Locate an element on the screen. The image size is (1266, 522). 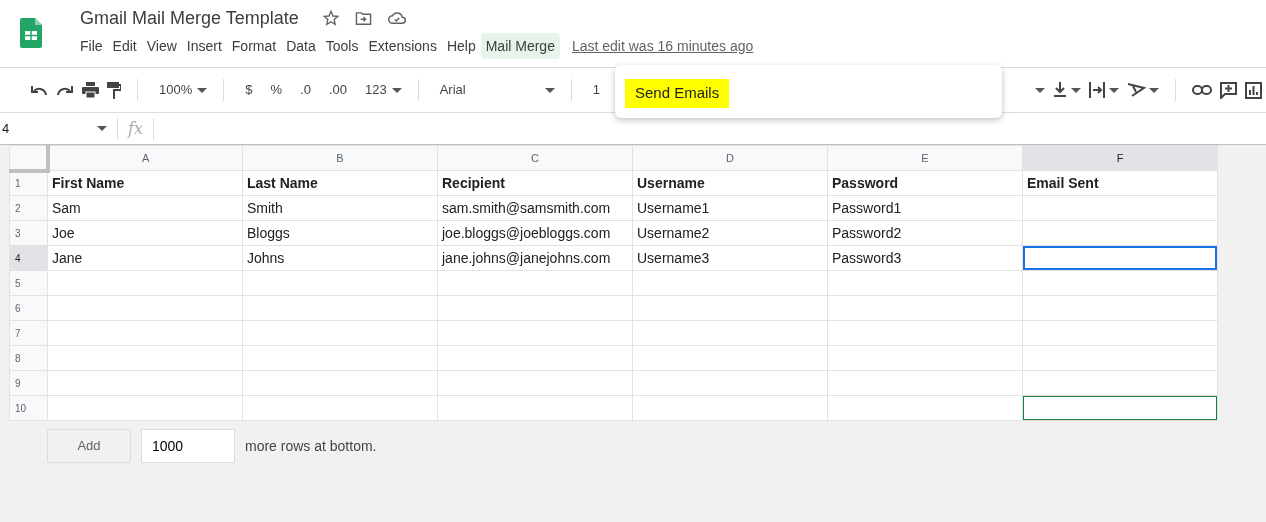
table-cell: jane.johns@janejohns.com is located at coordinates (535, 258).